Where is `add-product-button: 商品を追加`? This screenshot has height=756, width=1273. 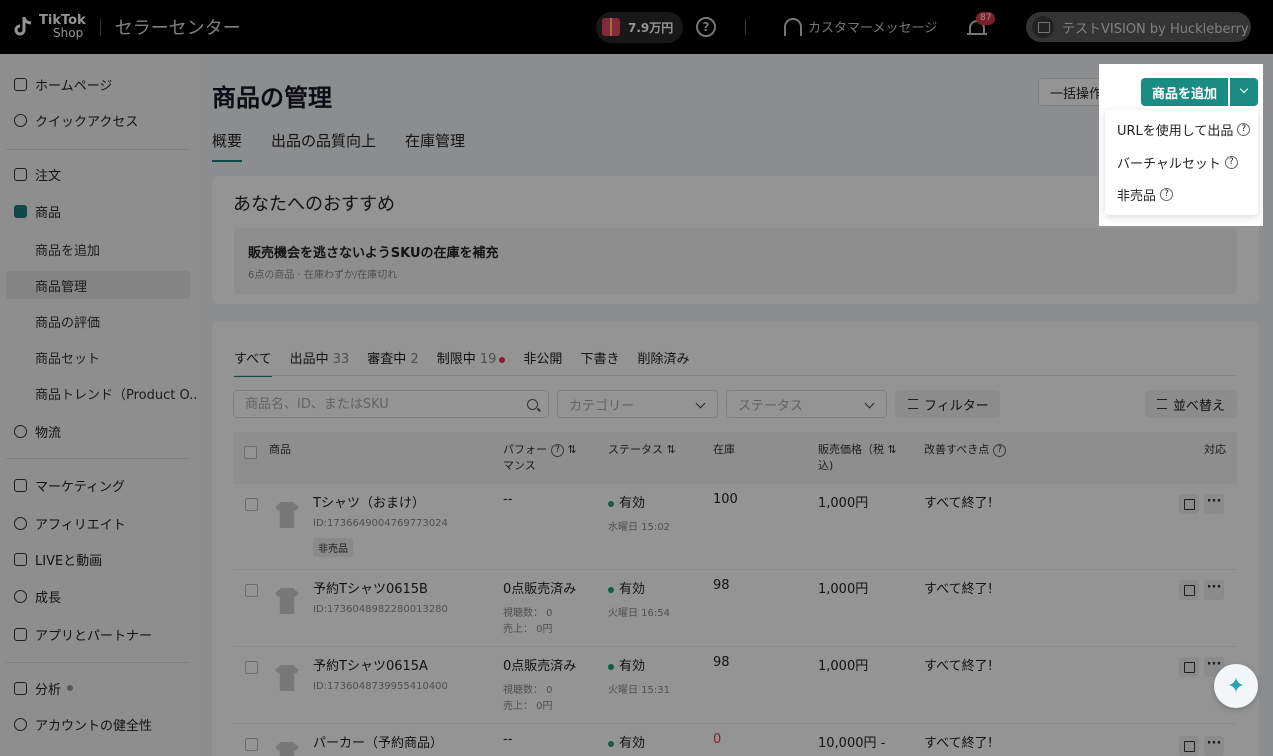
add-product-button: 商品を追加 is located at coordinates (1184, 92).